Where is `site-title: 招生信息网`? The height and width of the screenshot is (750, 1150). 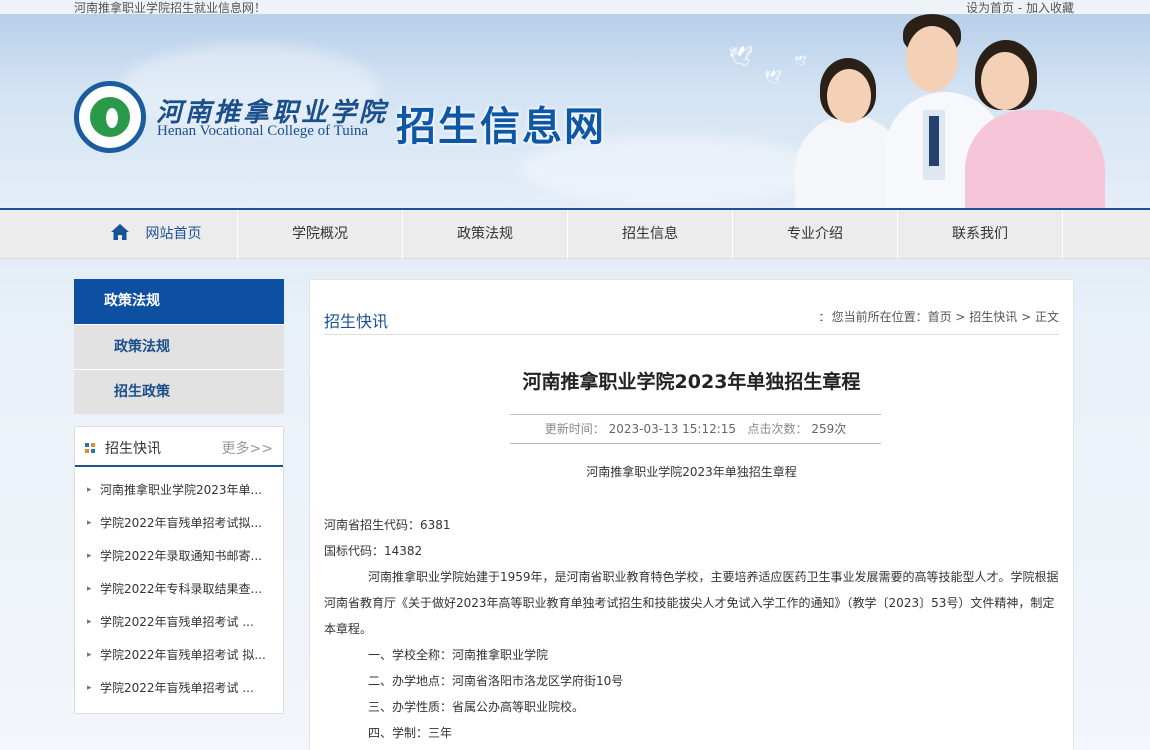 site-title: 招生信息网 is located at coordinates (501, 126).